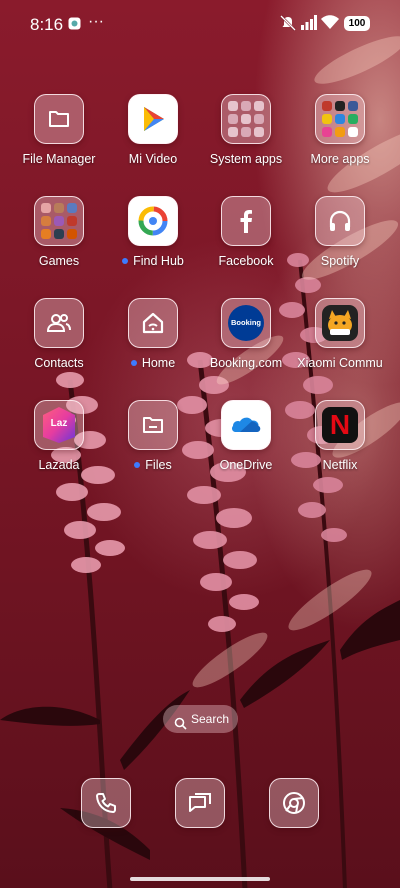 The height and width of the screenshot is (888, 400). I want to click on app-xiaomi-community: Xiaomi Commu, so click(340, 334).